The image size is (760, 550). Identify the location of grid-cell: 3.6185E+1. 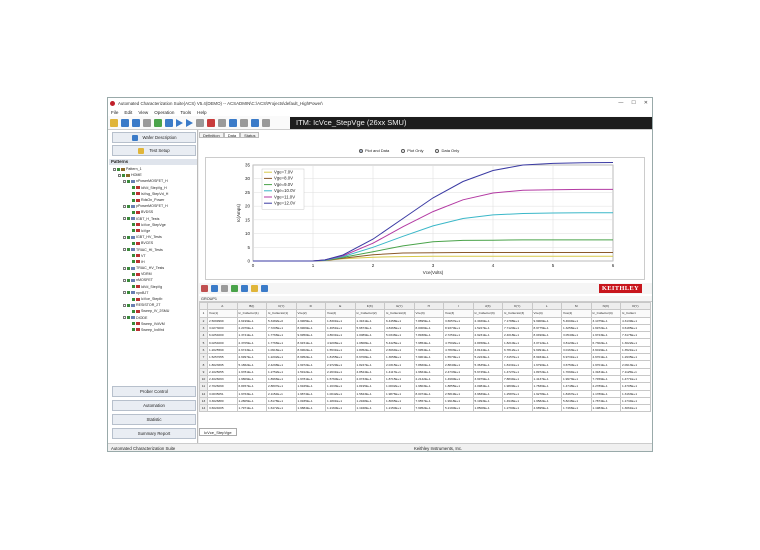
(635, 328).